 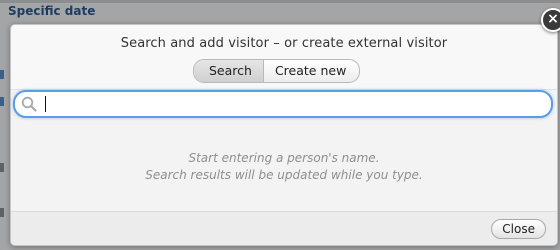 I want to click on search-icon, so click(x=29, y=104).